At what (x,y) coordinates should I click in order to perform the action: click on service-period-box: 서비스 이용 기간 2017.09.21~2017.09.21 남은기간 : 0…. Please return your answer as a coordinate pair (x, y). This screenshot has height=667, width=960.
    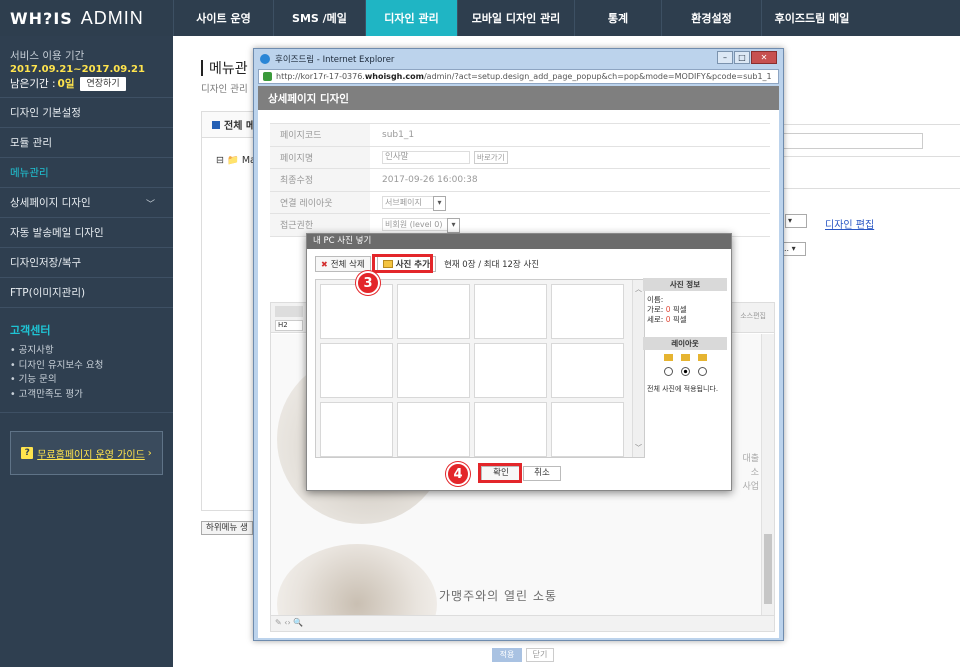
    Looking at the image, I should click on (86, 67).